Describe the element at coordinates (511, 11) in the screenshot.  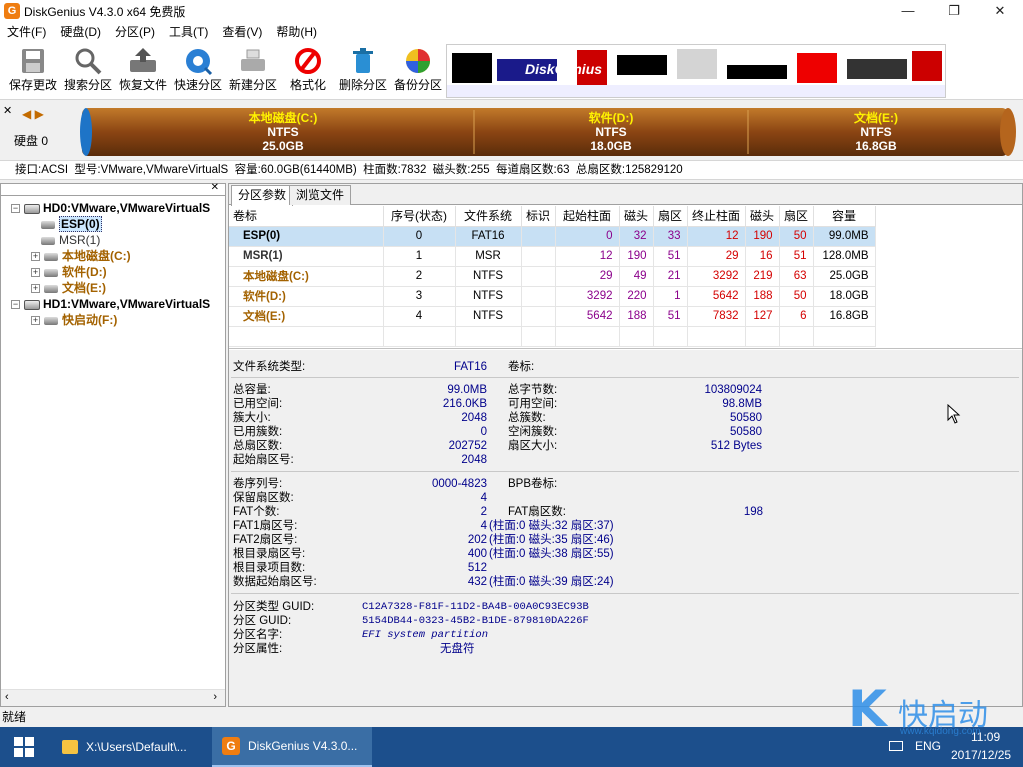
I see `title-bar: G DiskGenius V4.3.0 x64 免费版 — ❐ ✕` at that location.